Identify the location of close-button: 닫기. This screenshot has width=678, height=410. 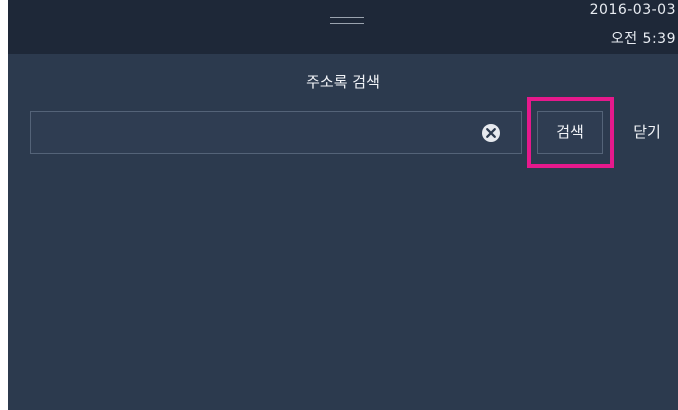
(647, 132).